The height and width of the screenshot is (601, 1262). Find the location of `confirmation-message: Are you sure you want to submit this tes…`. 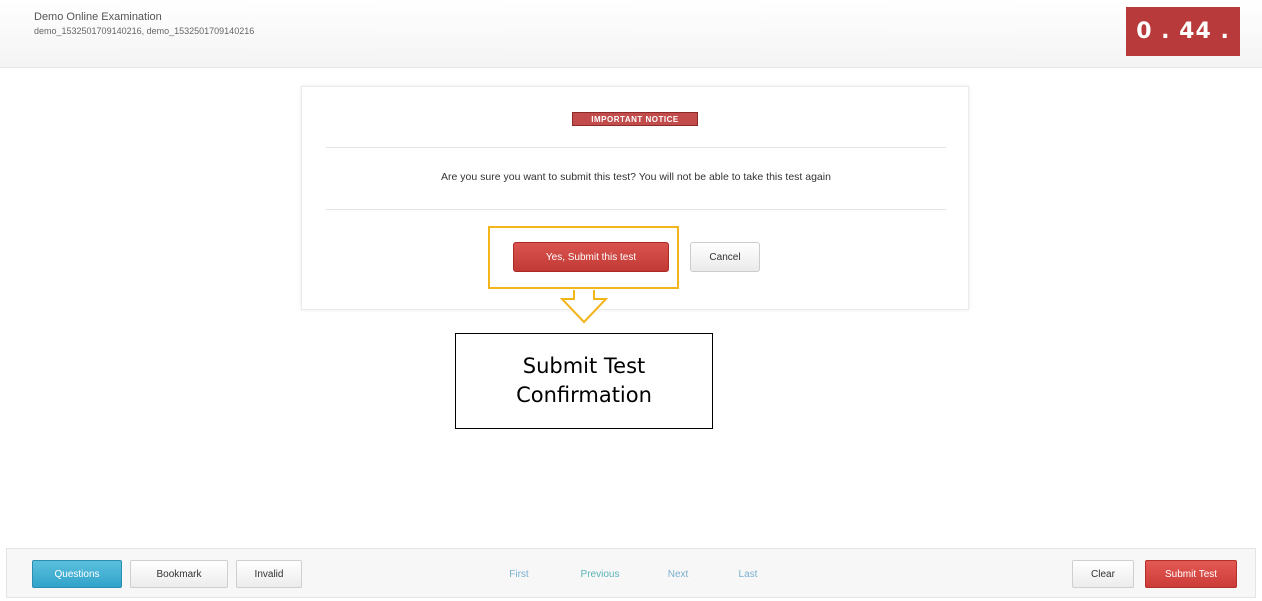

confirmation-message: Are you sure you want to submit this tes… is located at coordinates (636, 177).